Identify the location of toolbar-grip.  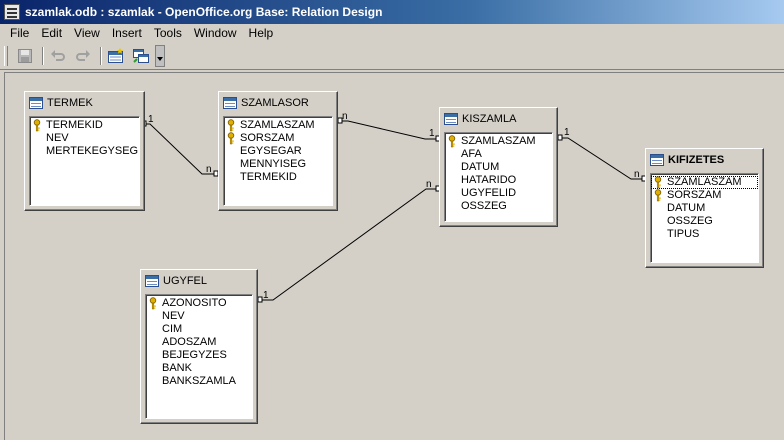
(6, 56).